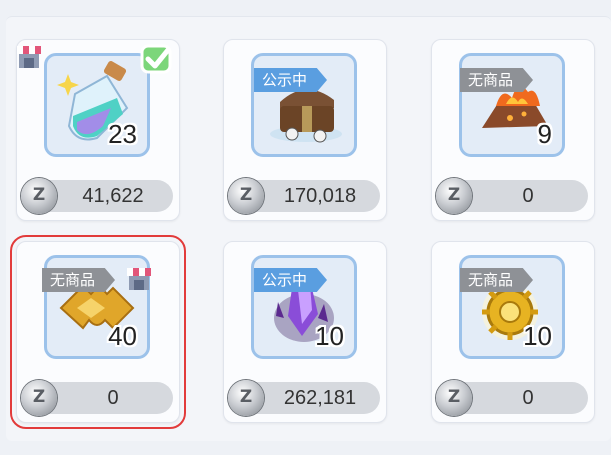 The height and width of the screenshot is (455, 611). Describe the element at coordinates (122, 336) in the screenshot. I see `item-count: 40` at that location.